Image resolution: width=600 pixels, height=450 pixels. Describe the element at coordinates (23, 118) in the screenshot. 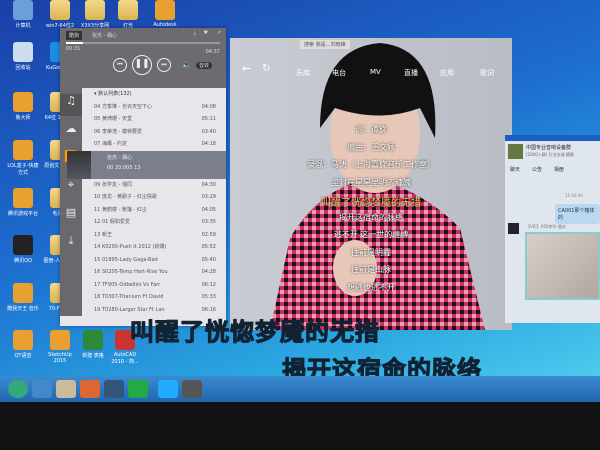

I see `desktop-icon-label: 鲁大师` at that location.